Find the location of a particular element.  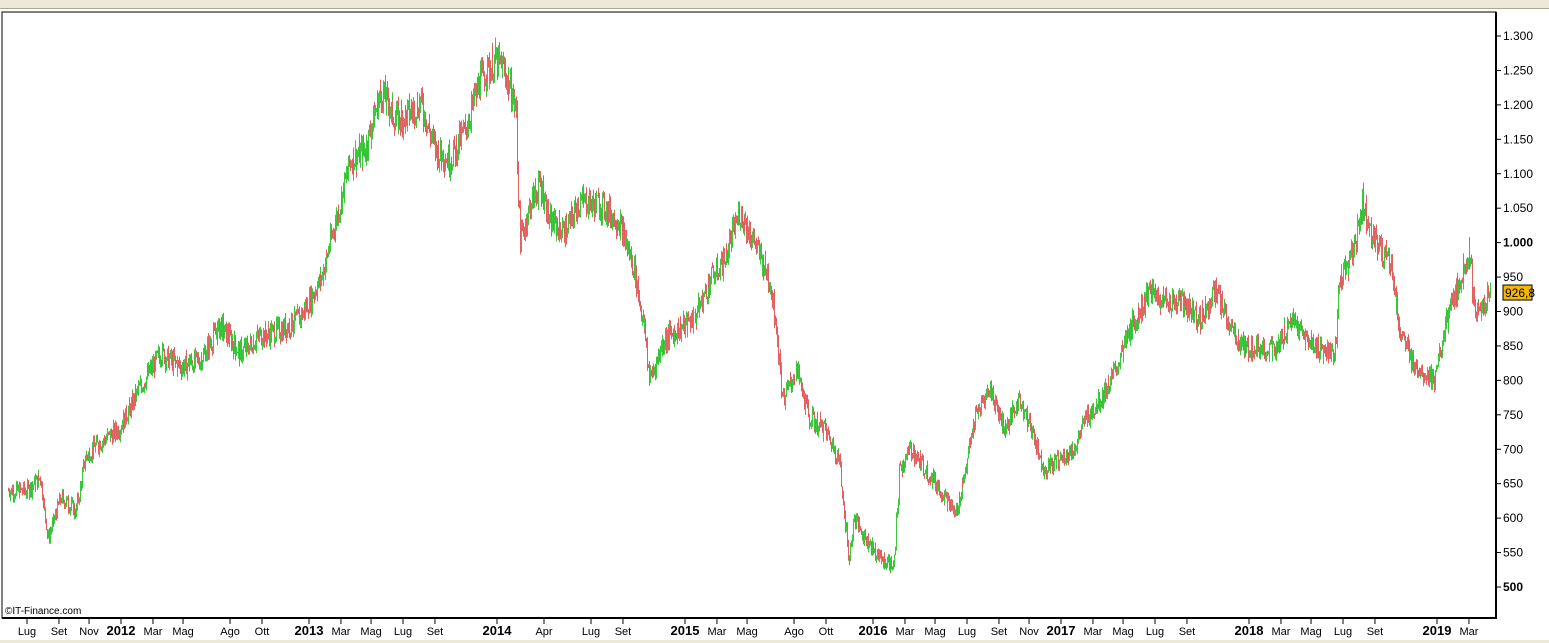

last-price-label: 926,8 is located at coordinates (1520, 293).